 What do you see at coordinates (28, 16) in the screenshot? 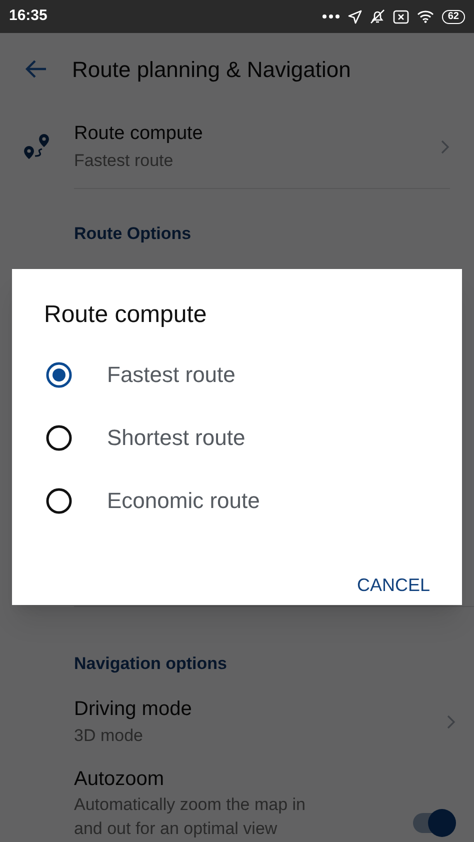
I see `status-time: 16:35` at bounding box center [28, 16].